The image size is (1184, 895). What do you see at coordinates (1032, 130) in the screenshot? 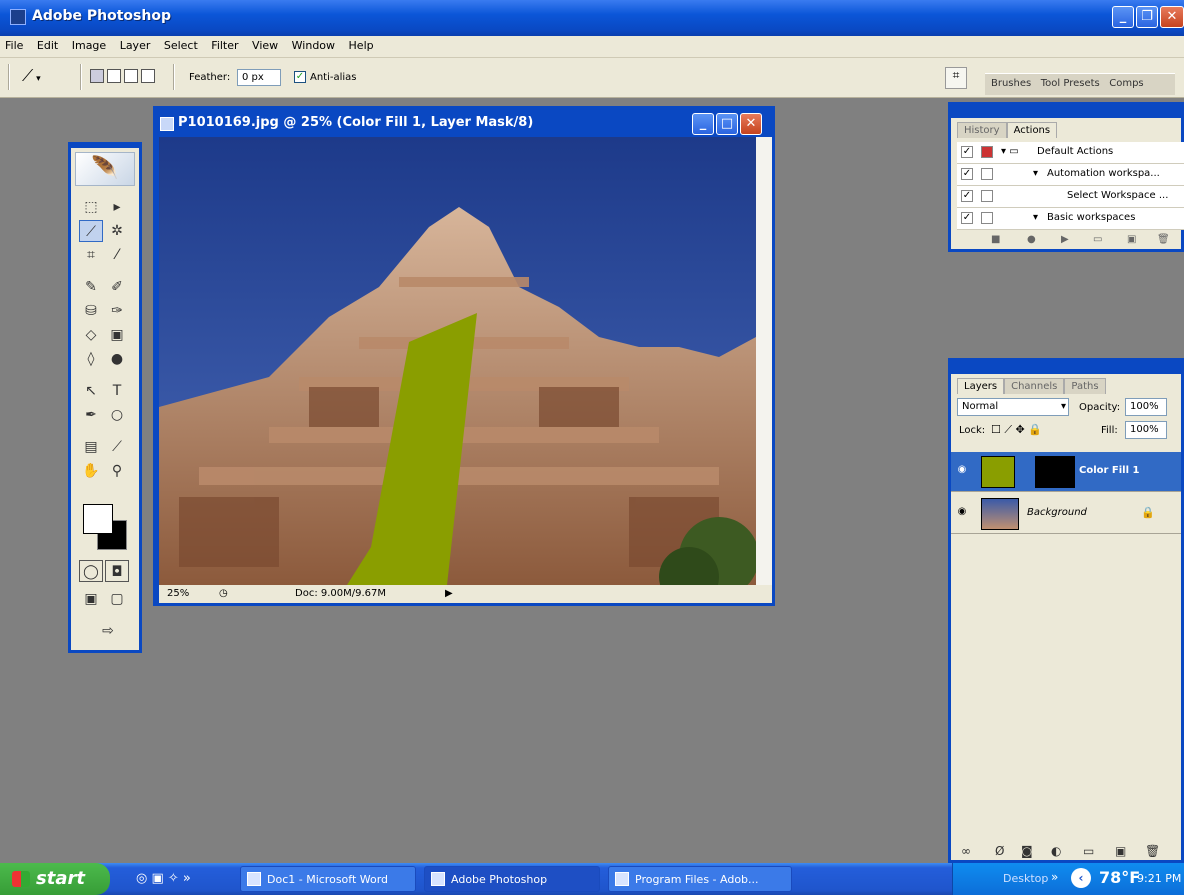
I see `tab-actions: Actions` at bounding box center [1032, 130].